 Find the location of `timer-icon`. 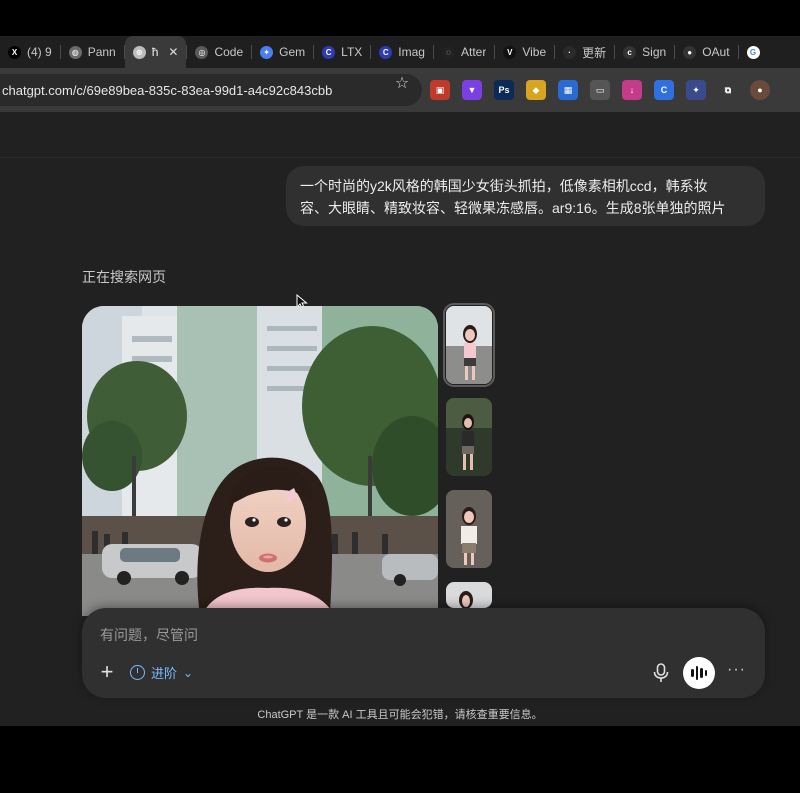

timer-icon is located at coordinates (137, 672).